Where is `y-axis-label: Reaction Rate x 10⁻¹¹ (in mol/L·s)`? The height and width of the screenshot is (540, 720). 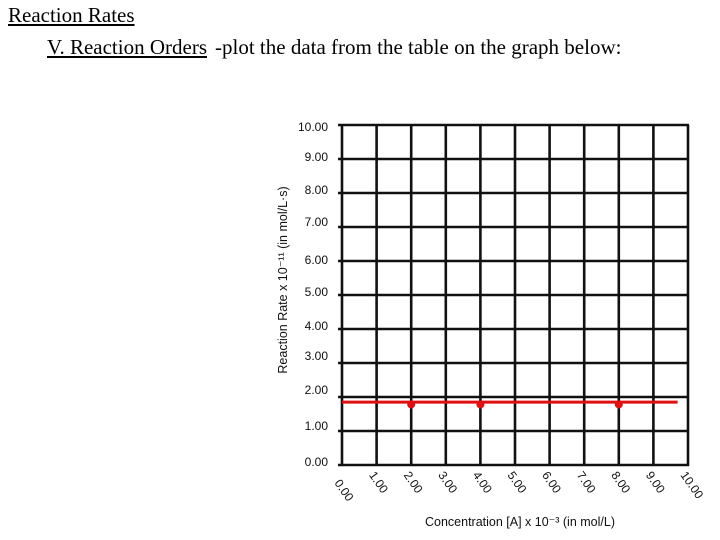
y-axis-label: Reaction Rate x 10⁻¹¹ (in mol/L·s) is located at coordinates (283, 279).